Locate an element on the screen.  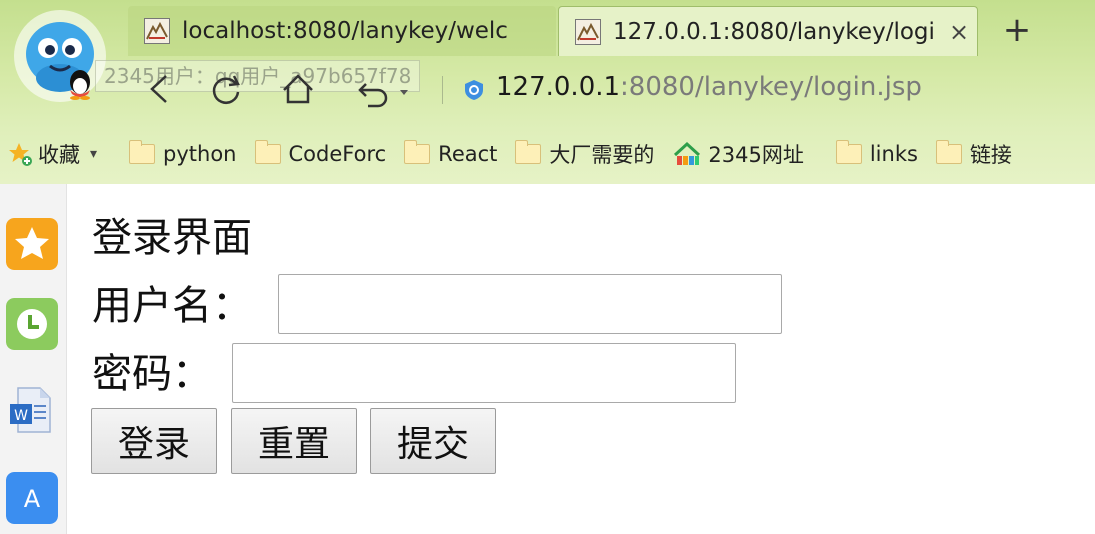
close-tab-icon: × is located at coordinates (959, 32).